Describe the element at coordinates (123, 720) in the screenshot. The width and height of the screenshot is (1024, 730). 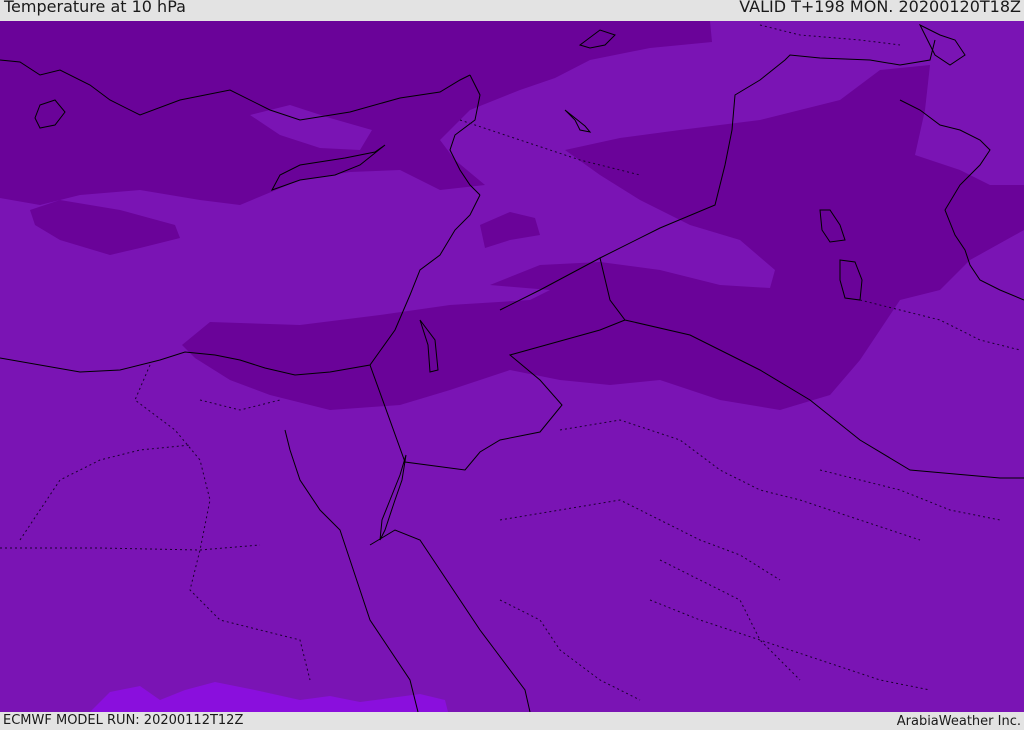
I see `model-run: ECMWF MODEL RUN: 20200112T12Z` at that location.